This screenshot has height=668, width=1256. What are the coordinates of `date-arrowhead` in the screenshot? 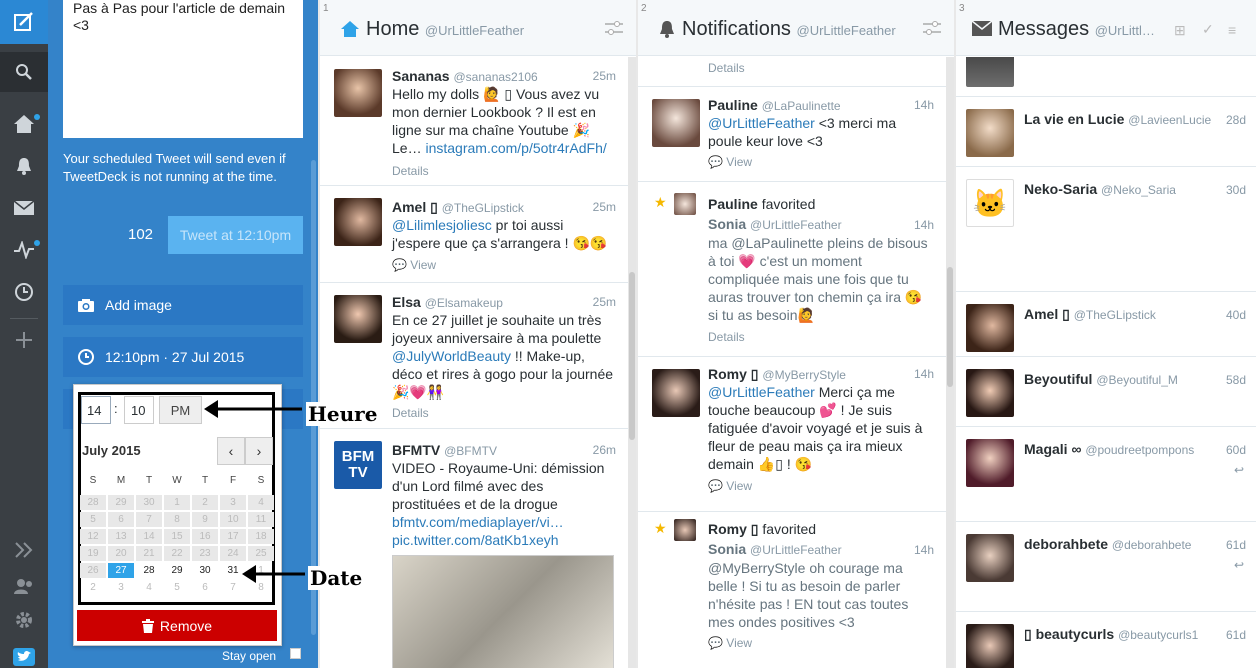 It's located at (249, 574).